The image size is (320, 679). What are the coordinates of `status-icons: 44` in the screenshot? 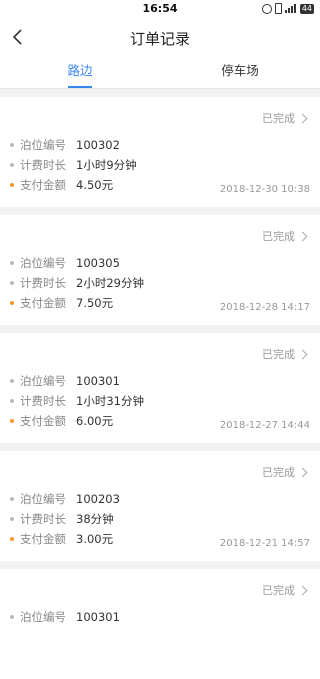 It's located at (287, 8).